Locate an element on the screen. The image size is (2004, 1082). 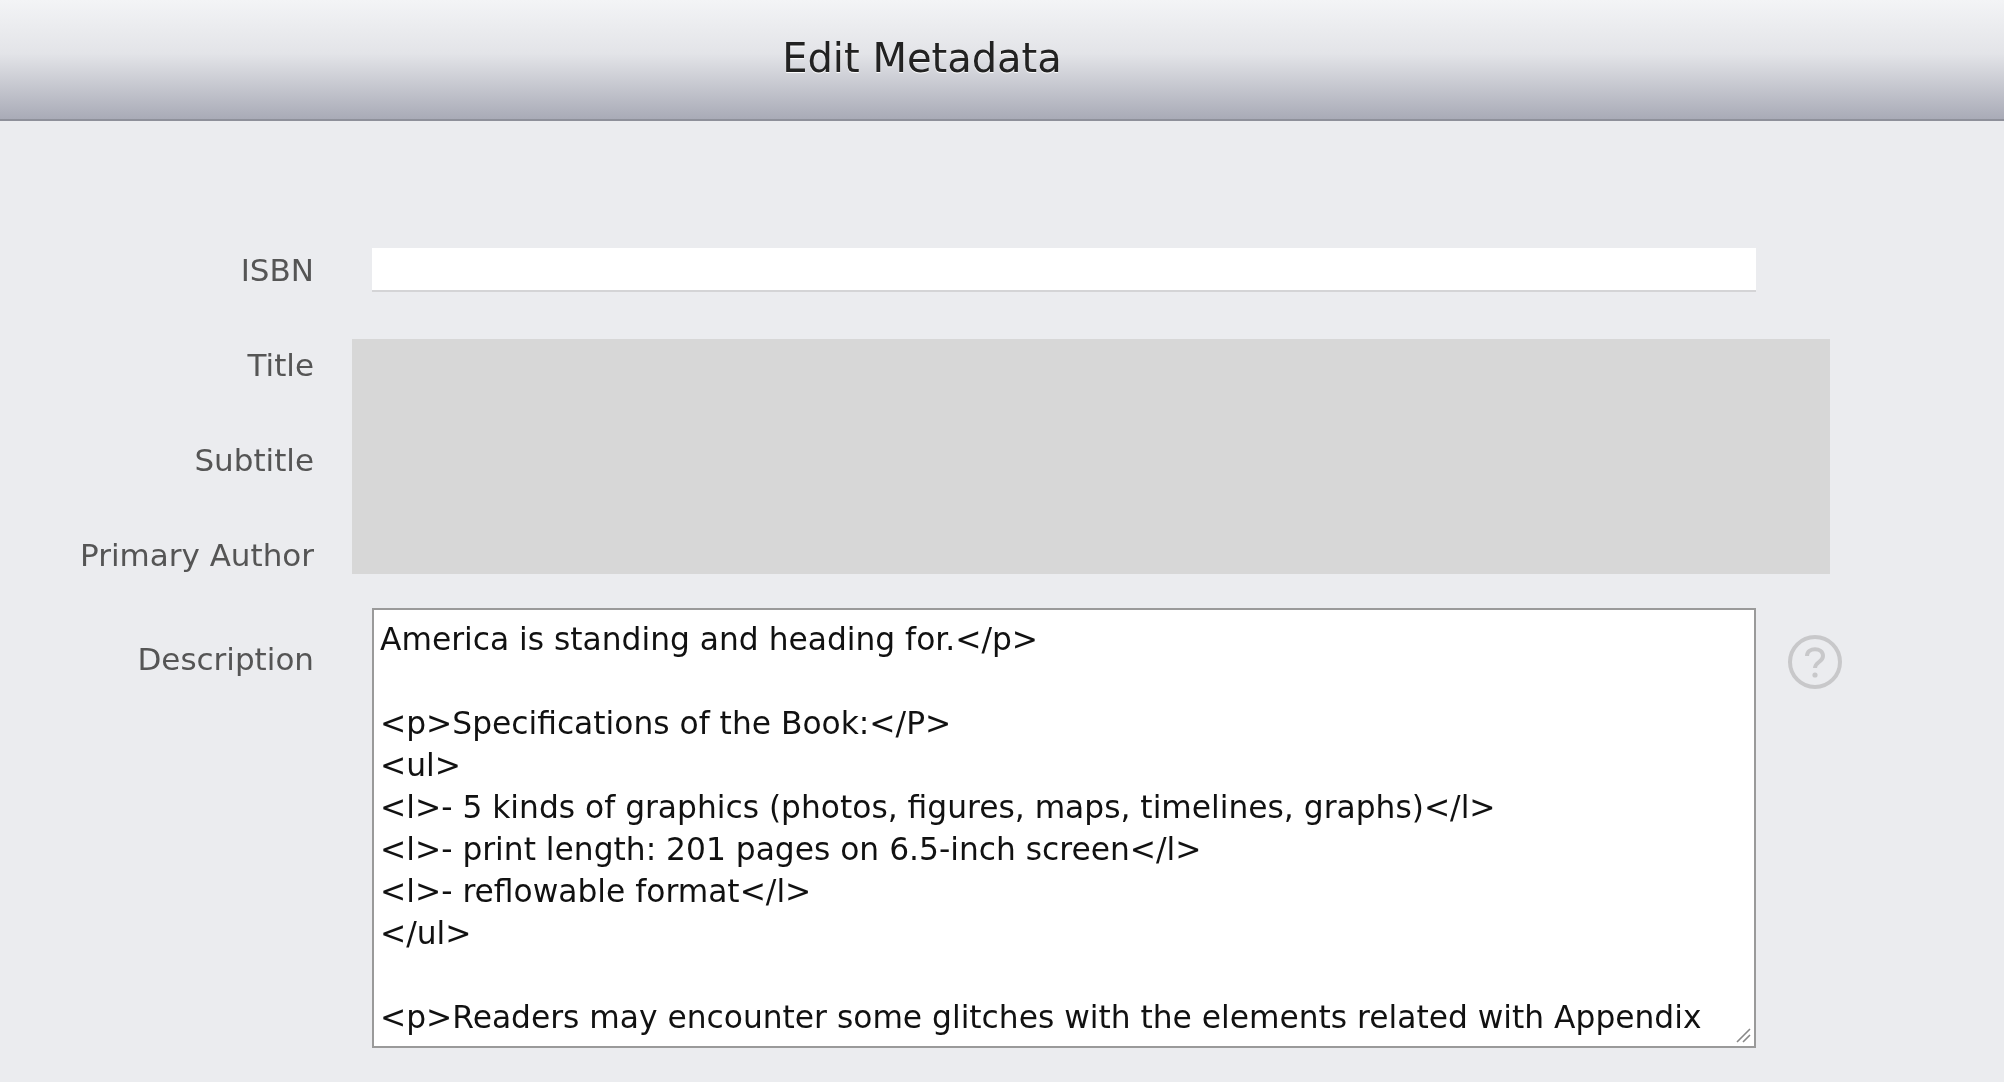
field-label: Primary Author is located at coordinates (196, 555).